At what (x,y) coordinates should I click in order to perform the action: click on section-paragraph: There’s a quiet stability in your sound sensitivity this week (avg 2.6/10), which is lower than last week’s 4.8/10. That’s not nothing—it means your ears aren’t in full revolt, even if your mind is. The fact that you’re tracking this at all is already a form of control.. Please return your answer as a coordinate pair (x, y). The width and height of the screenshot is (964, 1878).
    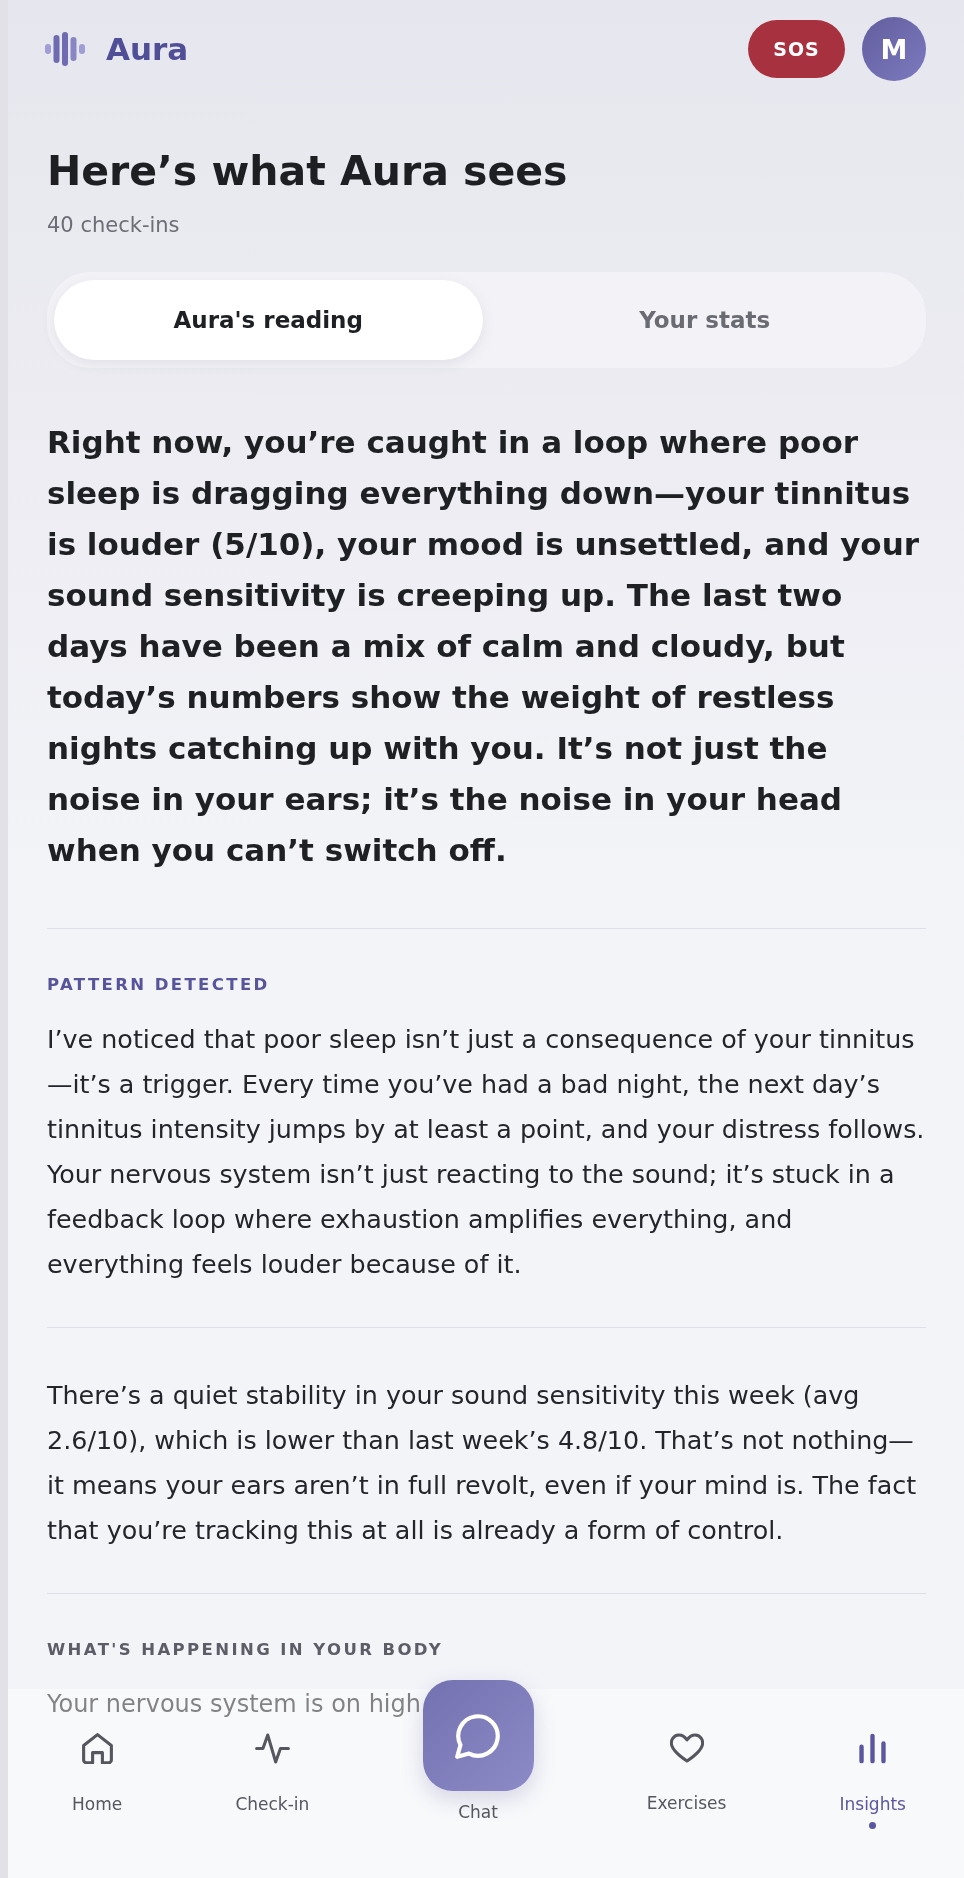
    Looking at the image, I should click on (482, 1463).